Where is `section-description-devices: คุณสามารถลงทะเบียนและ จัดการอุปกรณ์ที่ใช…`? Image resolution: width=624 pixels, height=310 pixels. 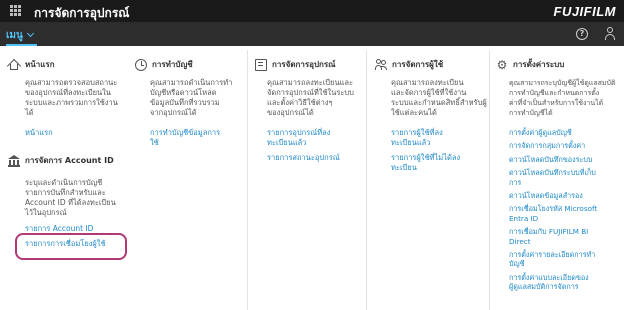
section-description-devices: คุณสามารถลงทะเบียนและ จัดการอุปกรณ์ที่ใช… is located at coordinates (310, 97).